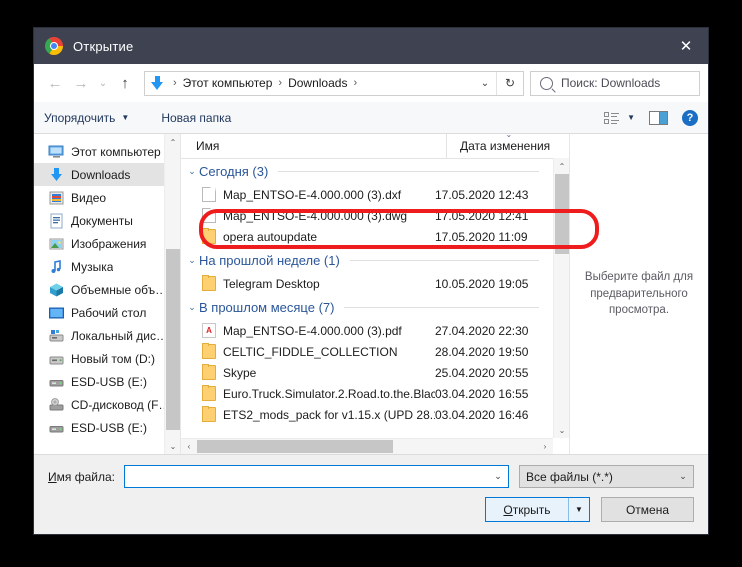 This screenshot has height=567, width=742. Describe the element at coordinates (52, 476) in the screenshot. I see `filename-label-accel: И` at that location.